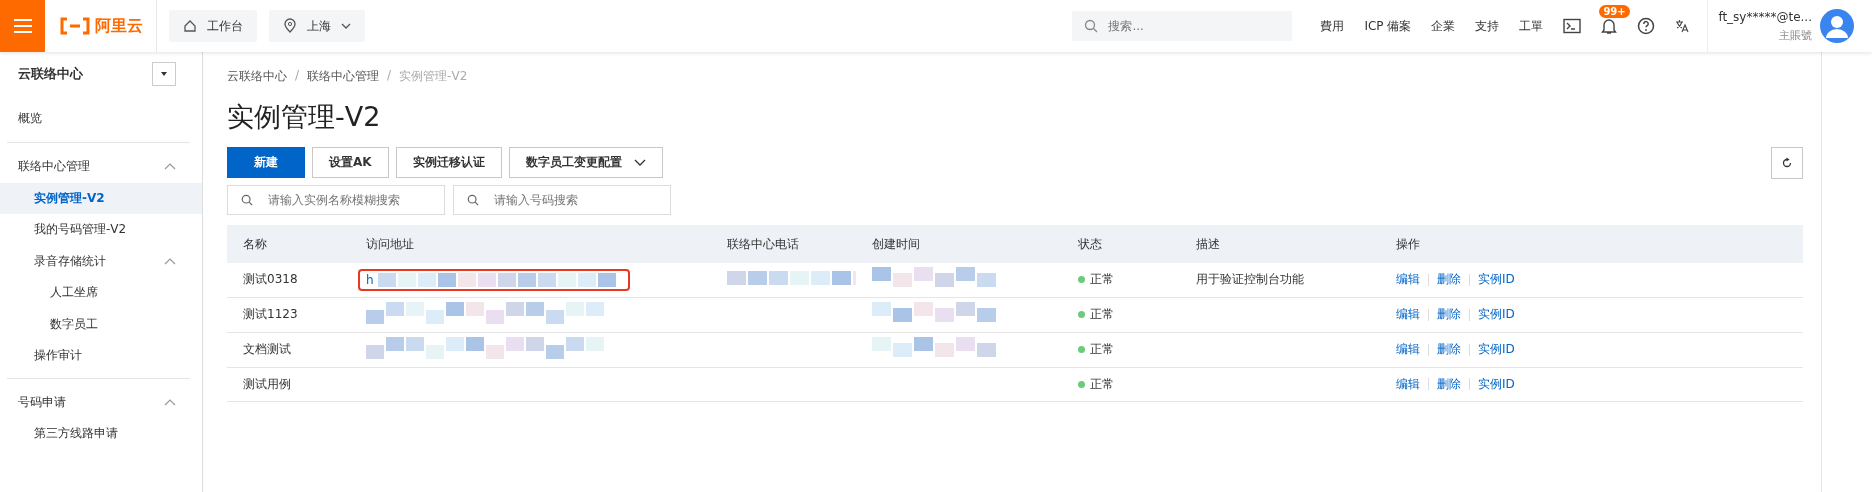 The image size is (1872, 492). Describe the element at coordinates (1487, 26) in the screenshot. I see `nav-link: 支持` at that location.